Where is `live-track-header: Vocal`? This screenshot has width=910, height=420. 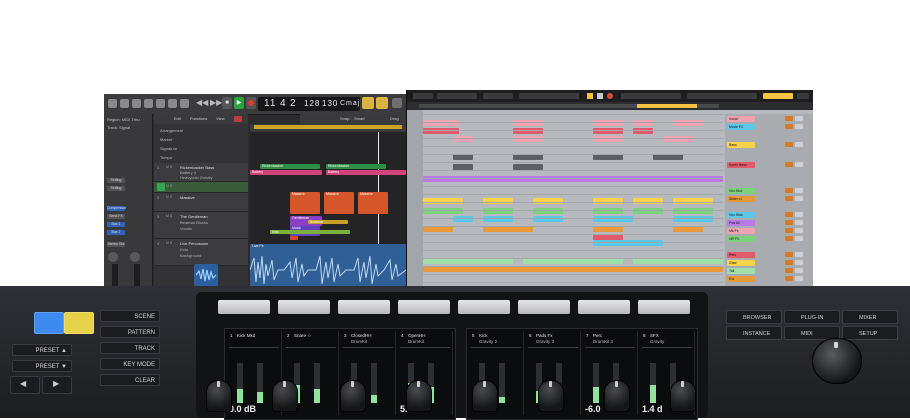
live-track-header: Vocal is located at coordinates (741, 119).